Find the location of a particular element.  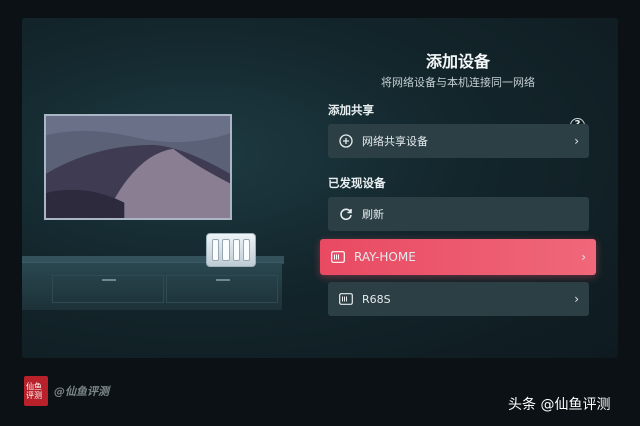

tv-cabinet is located at coordinates (152, 286).